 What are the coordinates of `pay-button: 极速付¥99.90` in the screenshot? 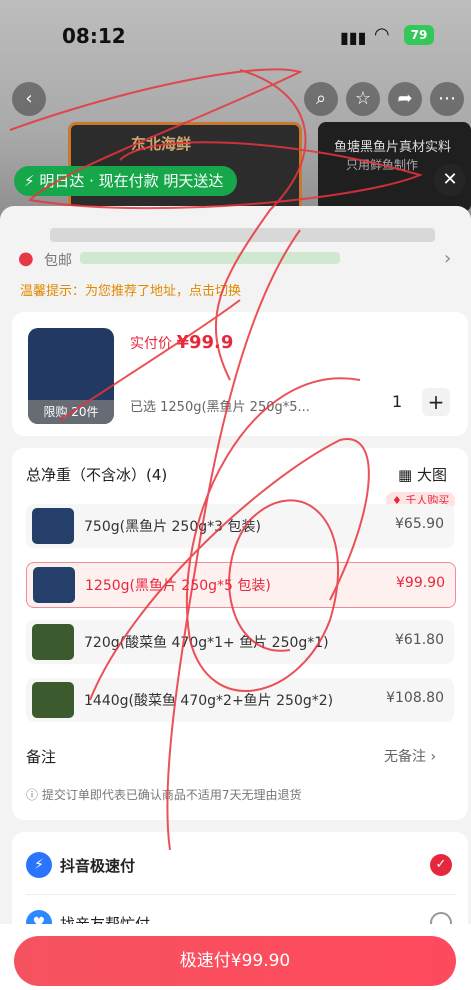 It's located at (235, 961).